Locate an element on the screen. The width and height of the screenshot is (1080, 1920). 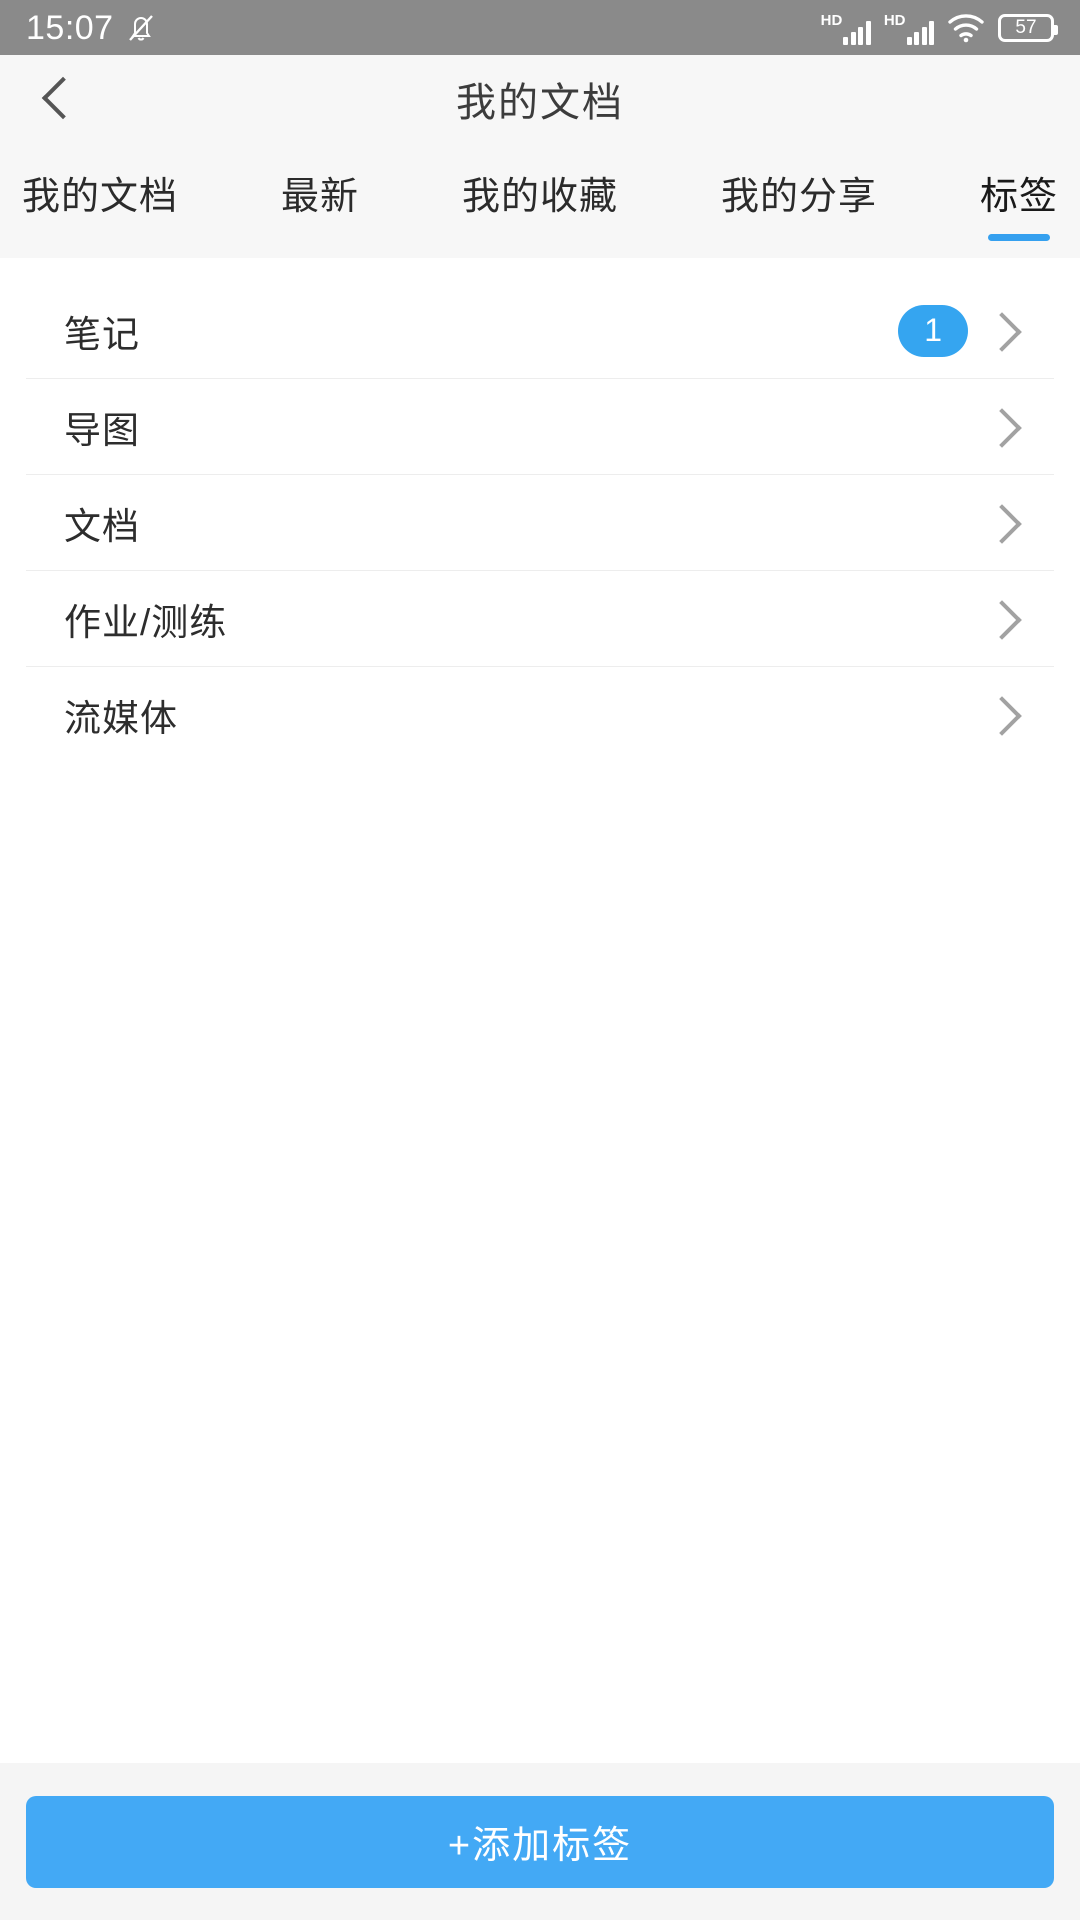
signal-icon-sim2: HD is located at coordinates (909, 28).